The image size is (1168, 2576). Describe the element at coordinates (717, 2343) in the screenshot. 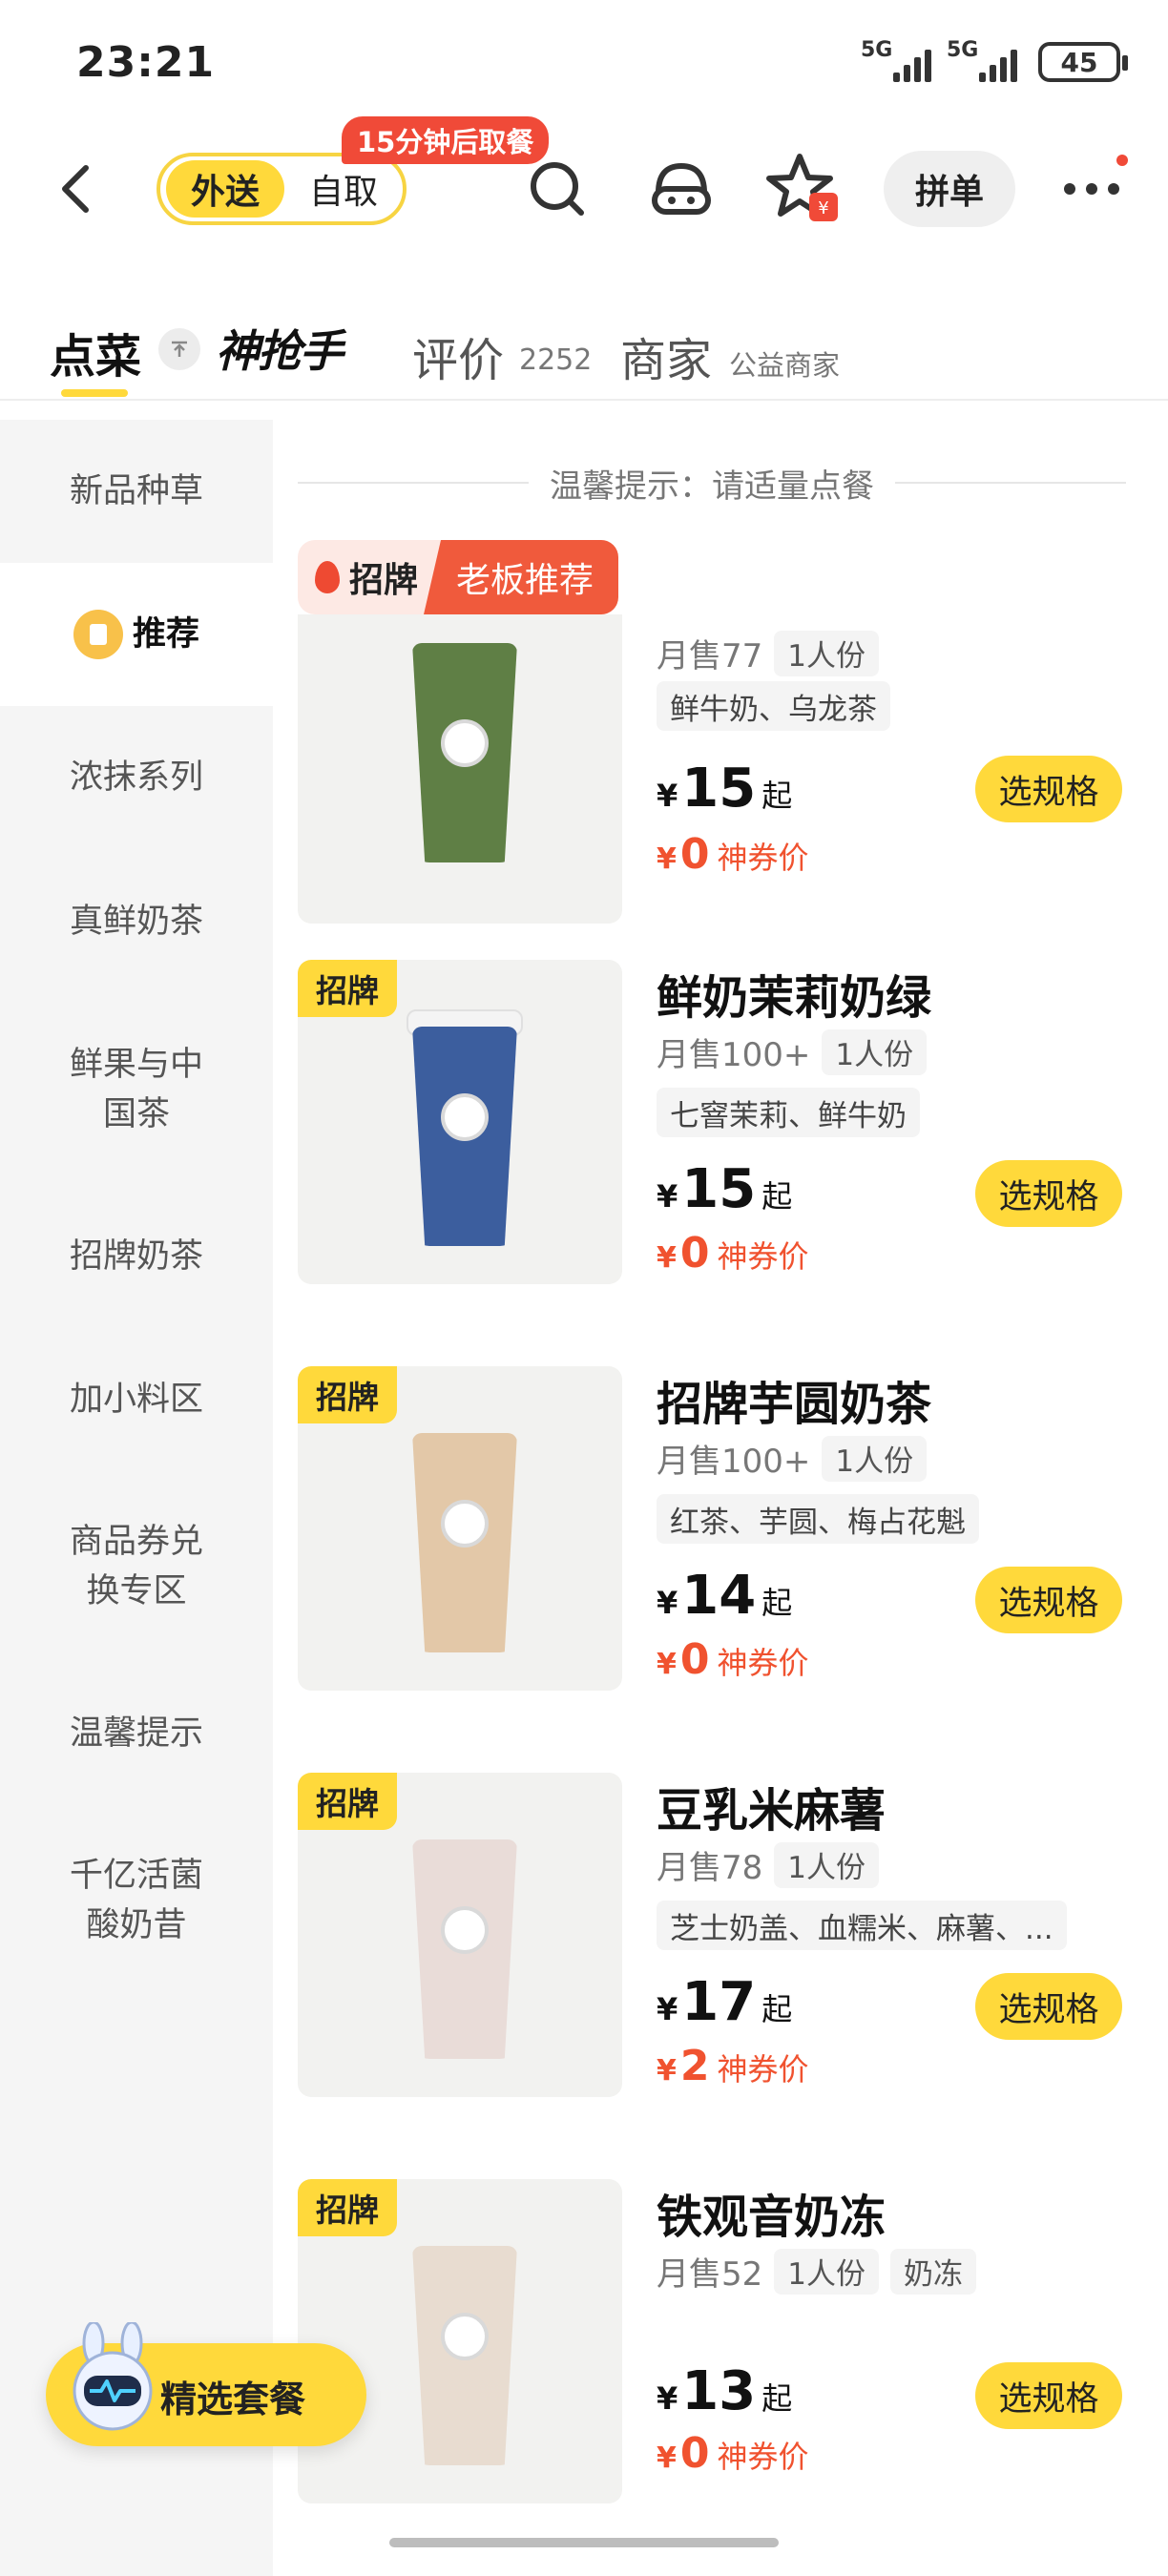

I see `product-card: 招牌 铁观音奶冻 月售52 1人份 奶冻 ¥13 起 ¥0 神券价 选规格` at that location.